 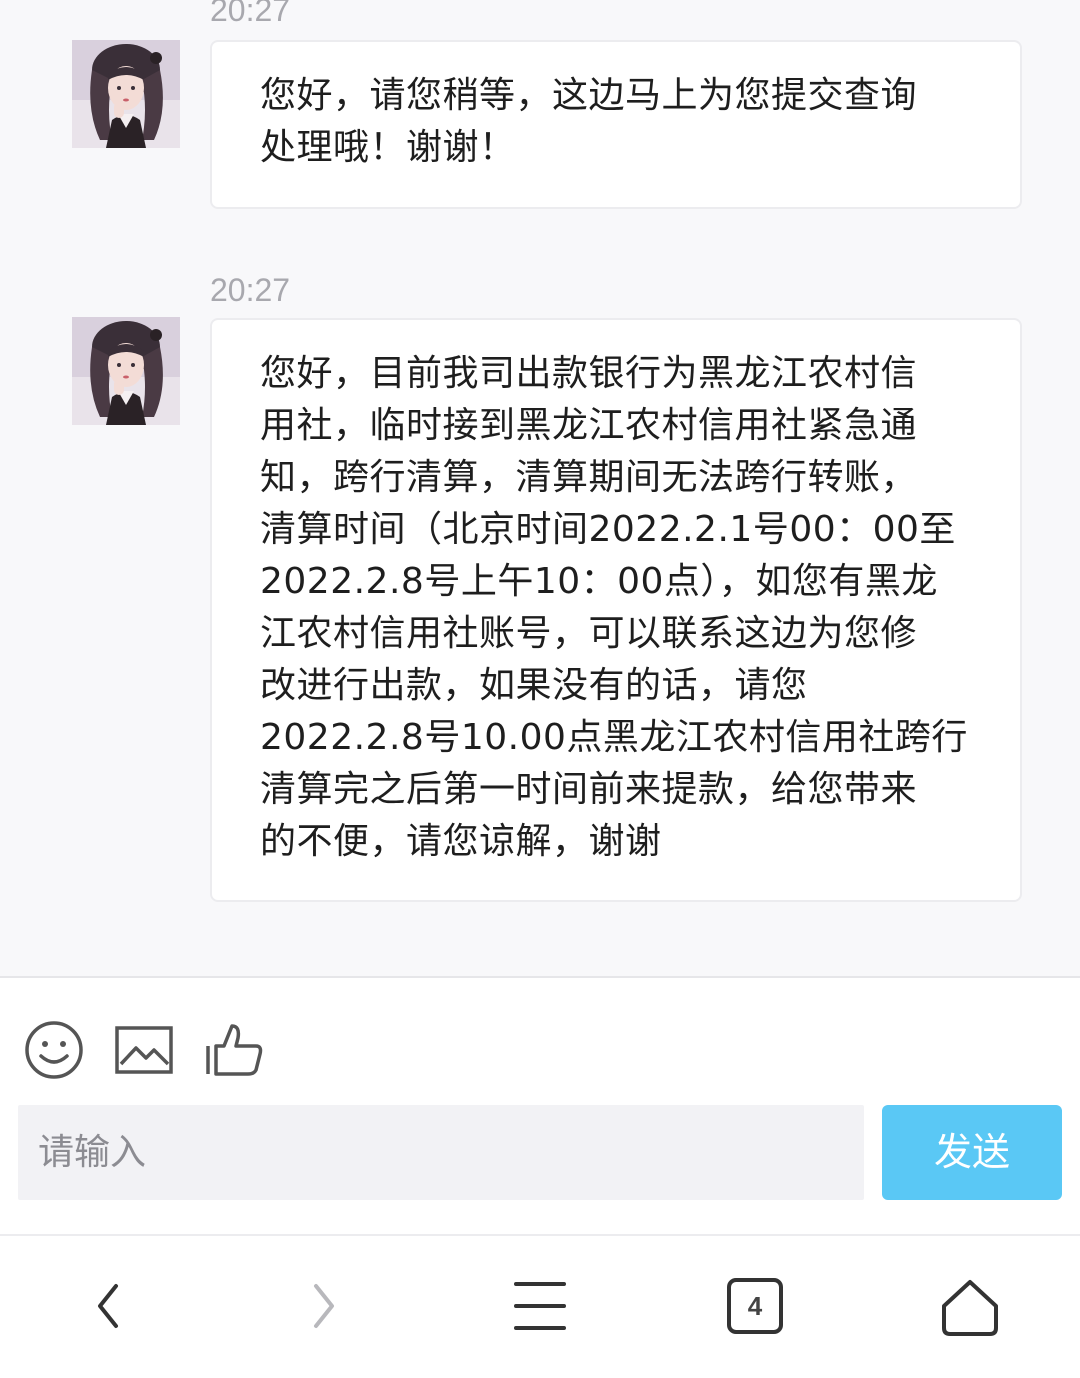 What do you see at coordinates (441, 1152) in the screenshot?
I see `message-input` at bounding box center [441, 1152].